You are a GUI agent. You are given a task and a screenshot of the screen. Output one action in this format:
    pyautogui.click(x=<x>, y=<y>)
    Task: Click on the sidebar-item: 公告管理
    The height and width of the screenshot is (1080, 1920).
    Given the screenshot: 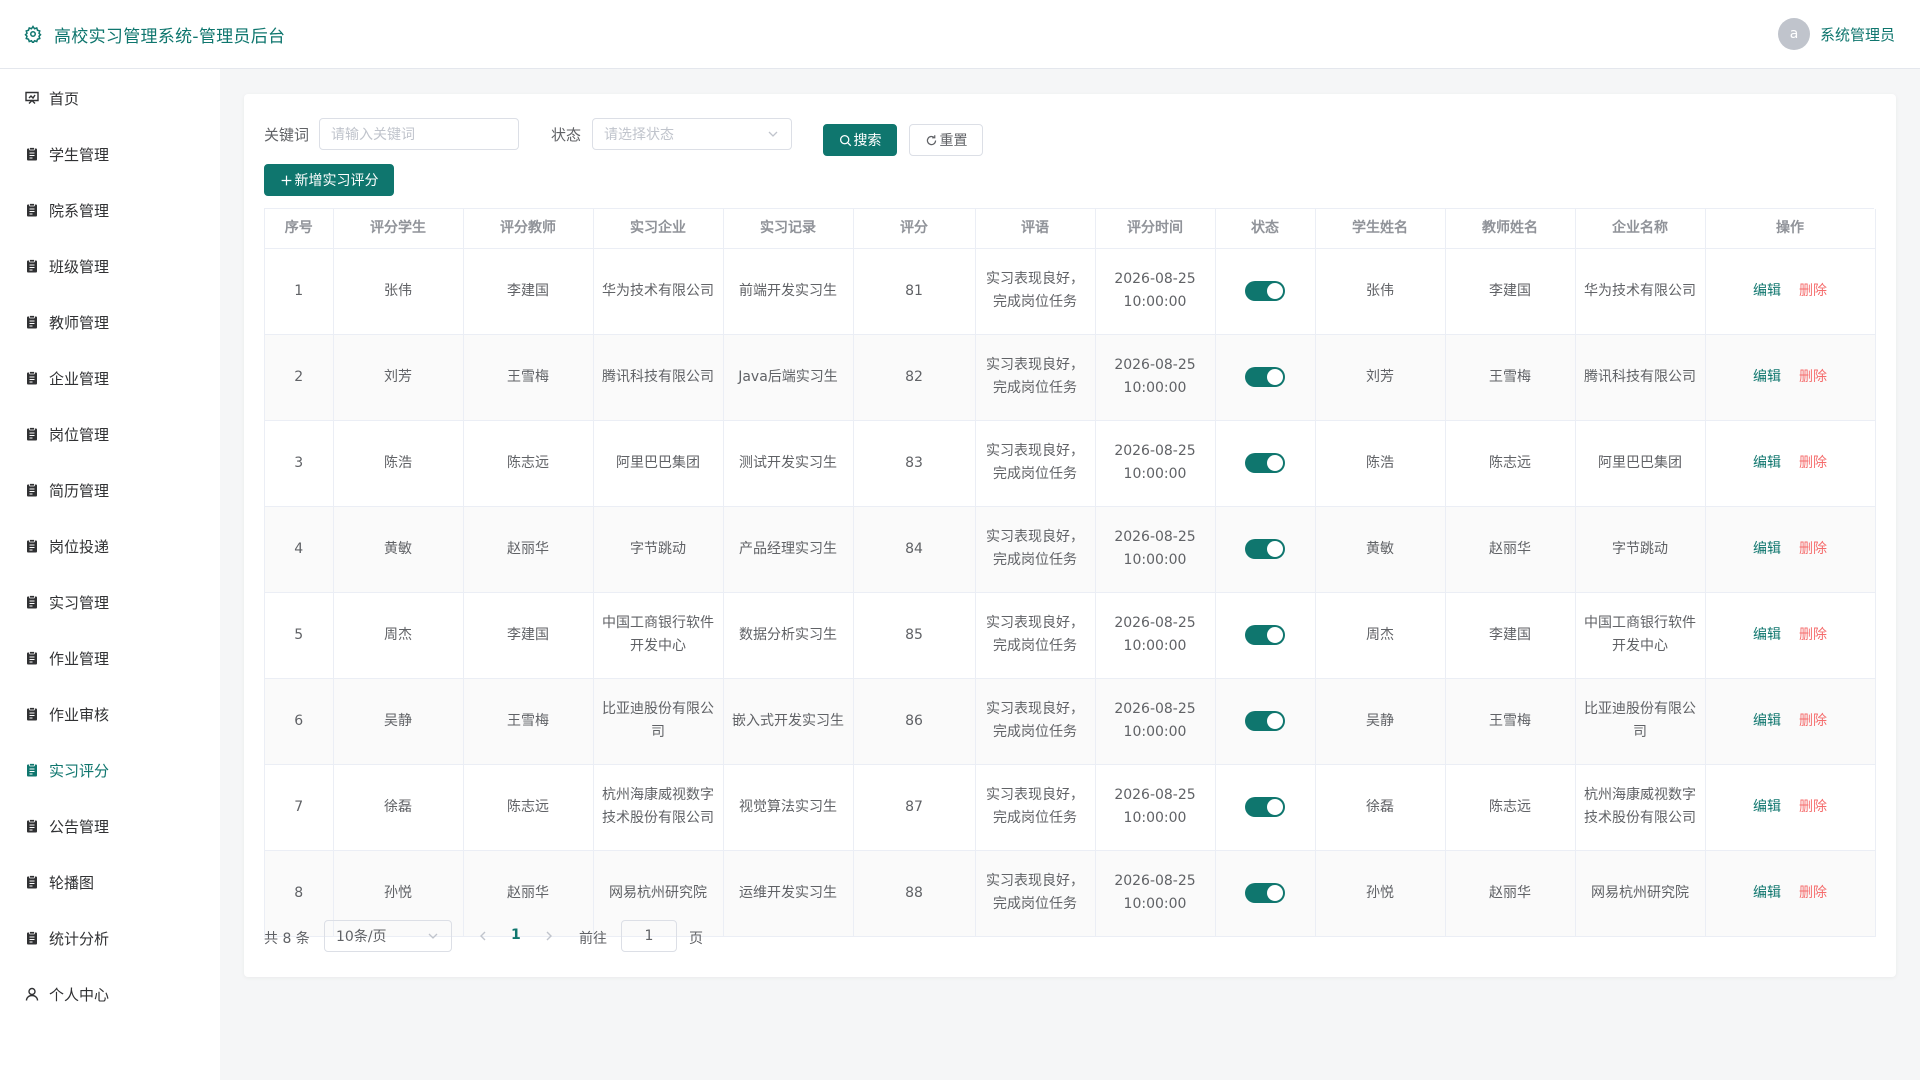 What is the action you would take?
    pyautogui.click(x=110, y=826)
    